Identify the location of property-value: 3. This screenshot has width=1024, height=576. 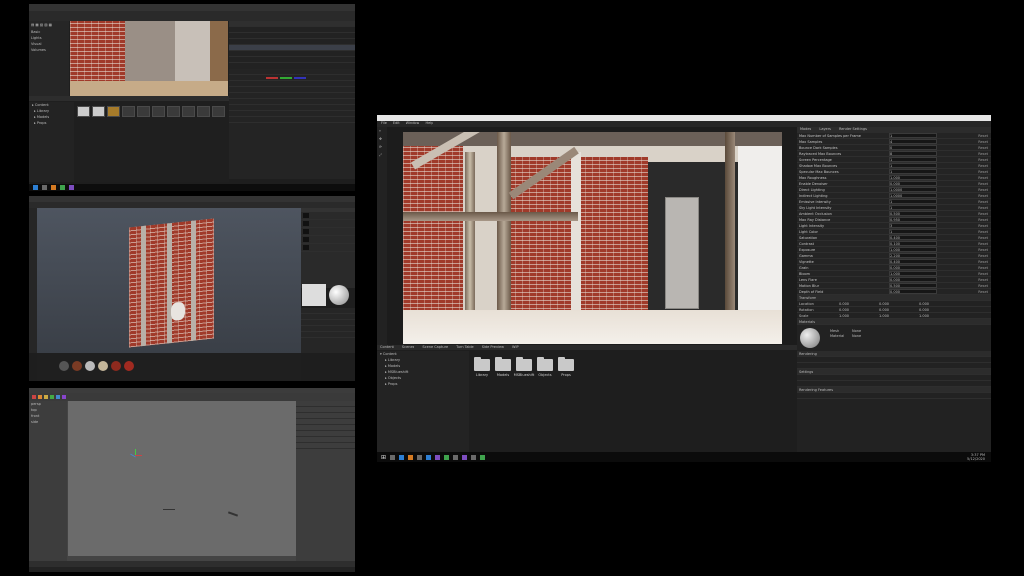
(913, 225).